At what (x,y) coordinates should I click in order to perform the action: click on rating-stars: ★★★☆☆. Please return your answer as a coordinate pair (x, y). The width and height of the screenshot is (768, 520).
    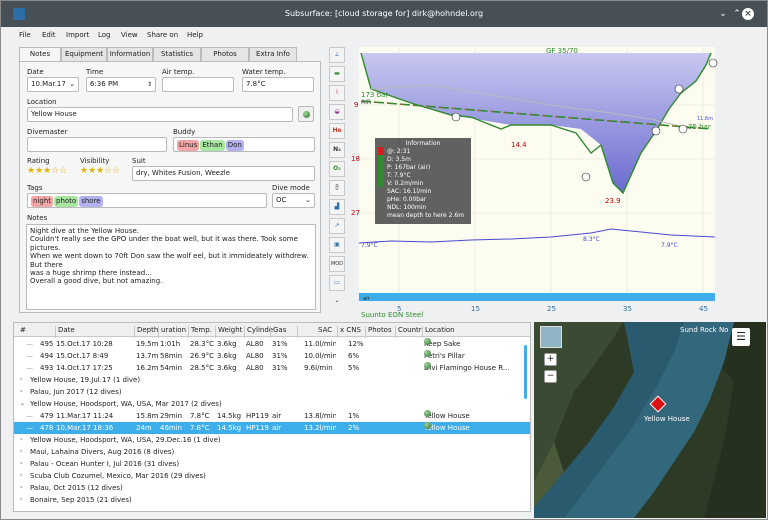
    Looking at the image, I should click on (47, 171).